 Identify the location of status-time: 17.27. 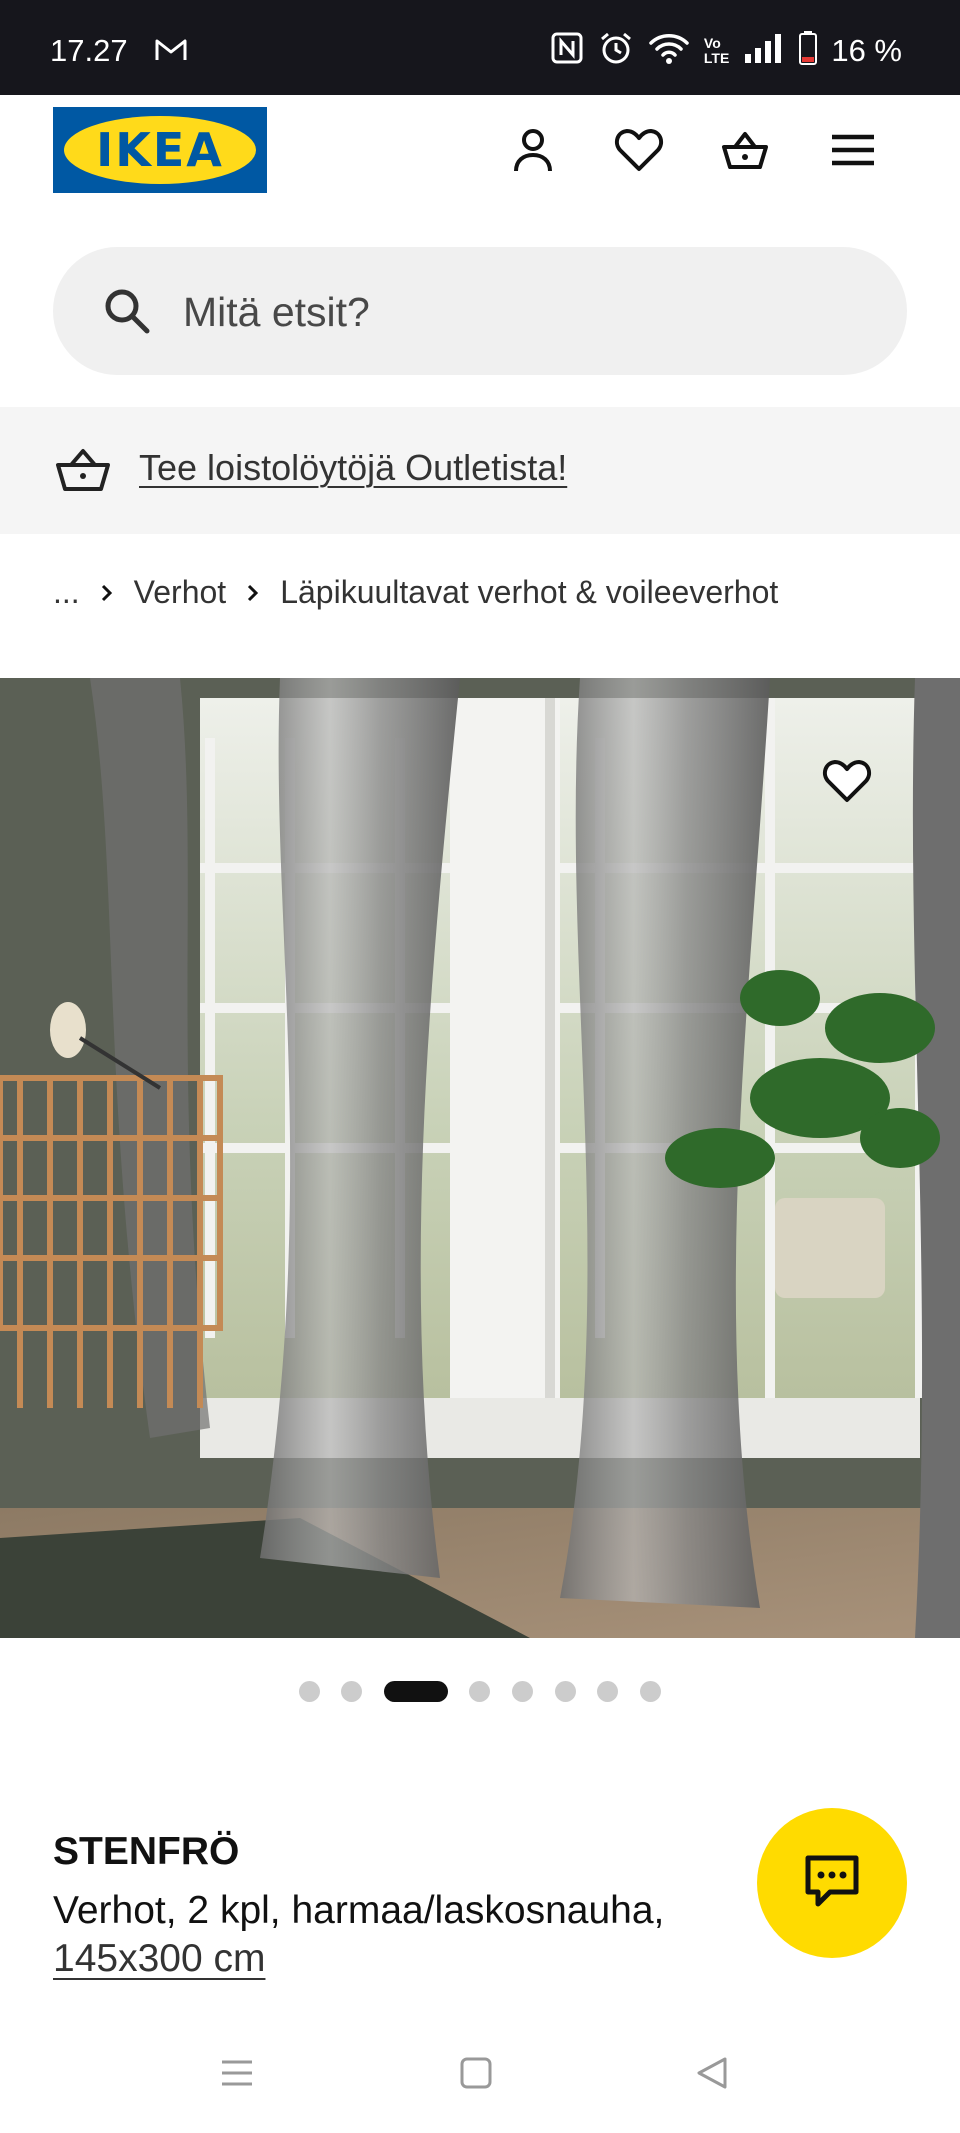
(89, 50).